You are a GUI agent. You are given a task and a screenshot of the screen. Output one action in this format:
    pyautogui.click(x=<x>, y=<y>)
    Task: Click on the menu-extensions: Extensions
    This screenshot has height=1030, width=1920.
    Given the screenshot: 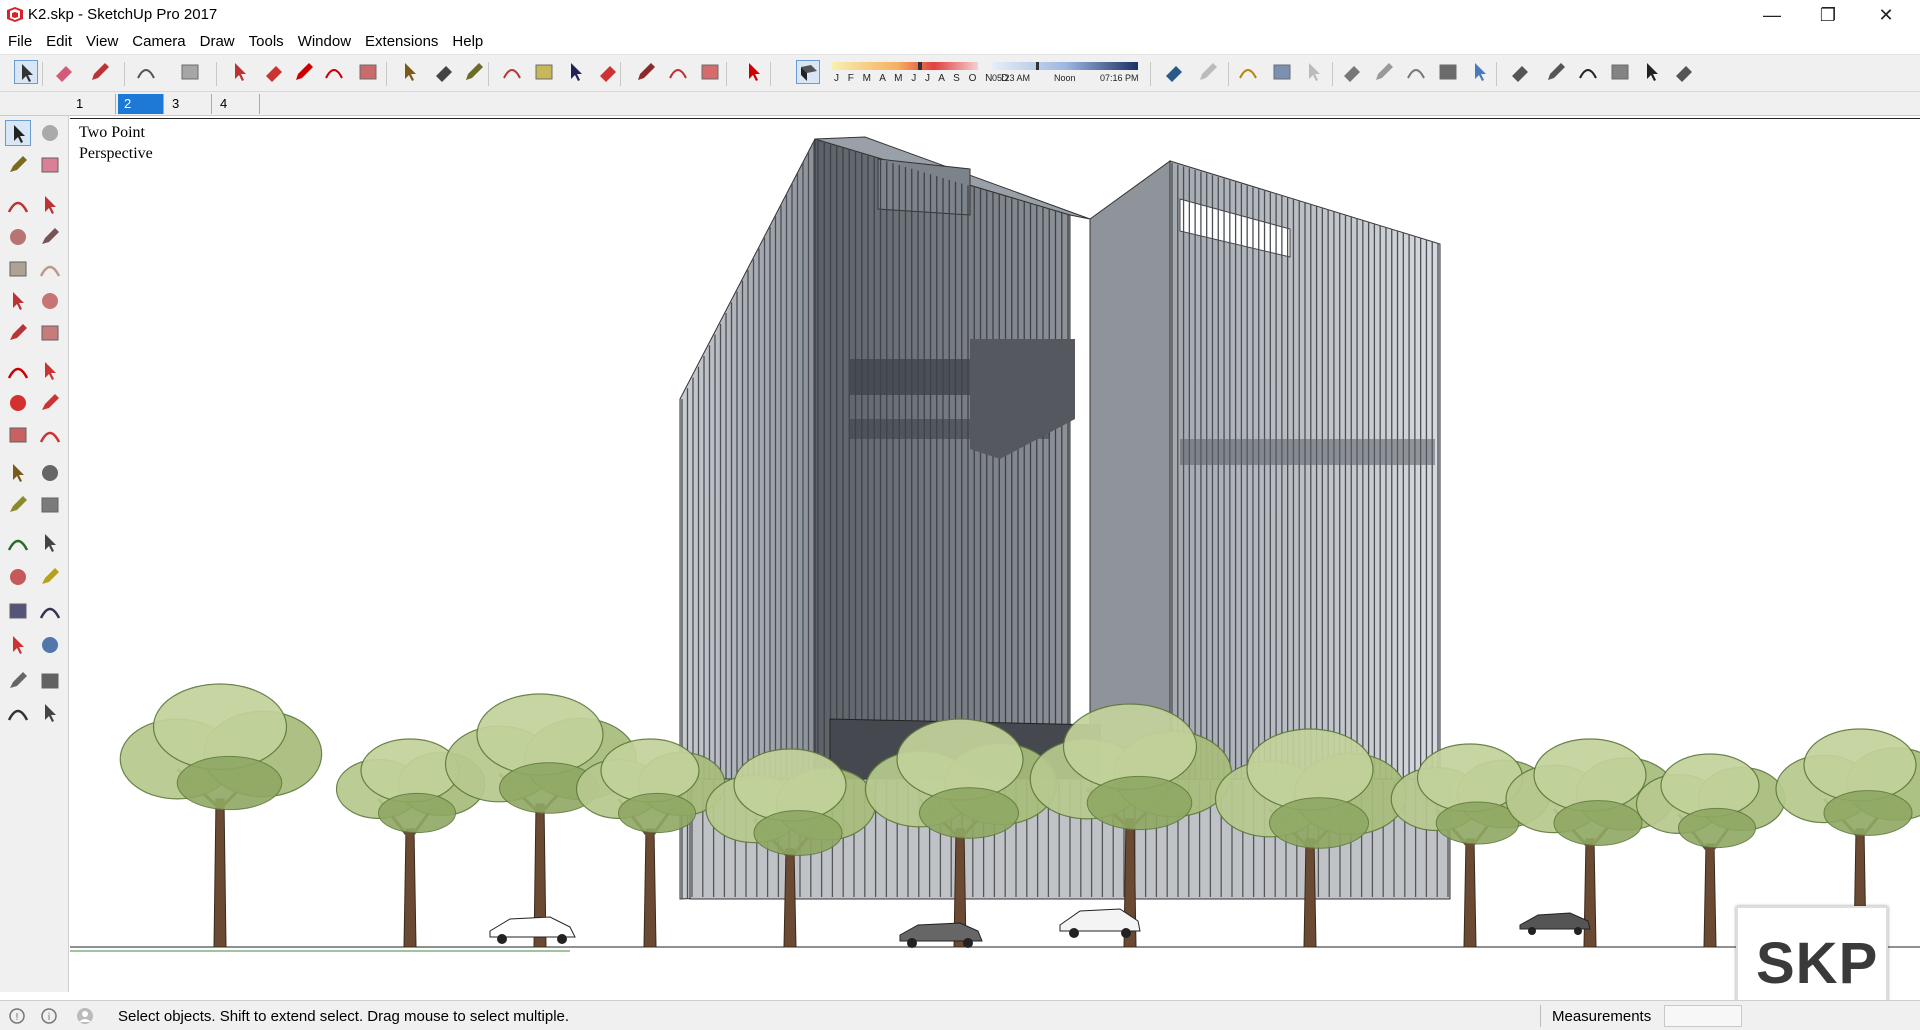 What is the action you would take?
    pyautogui.click(x=401, y=41)
    